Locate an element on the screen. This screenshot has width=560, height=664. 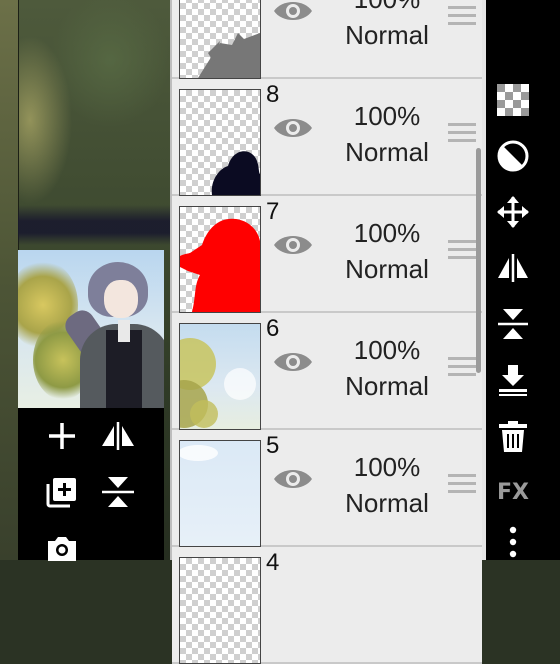
delete-layer-button is located at coordinates (513, 436).